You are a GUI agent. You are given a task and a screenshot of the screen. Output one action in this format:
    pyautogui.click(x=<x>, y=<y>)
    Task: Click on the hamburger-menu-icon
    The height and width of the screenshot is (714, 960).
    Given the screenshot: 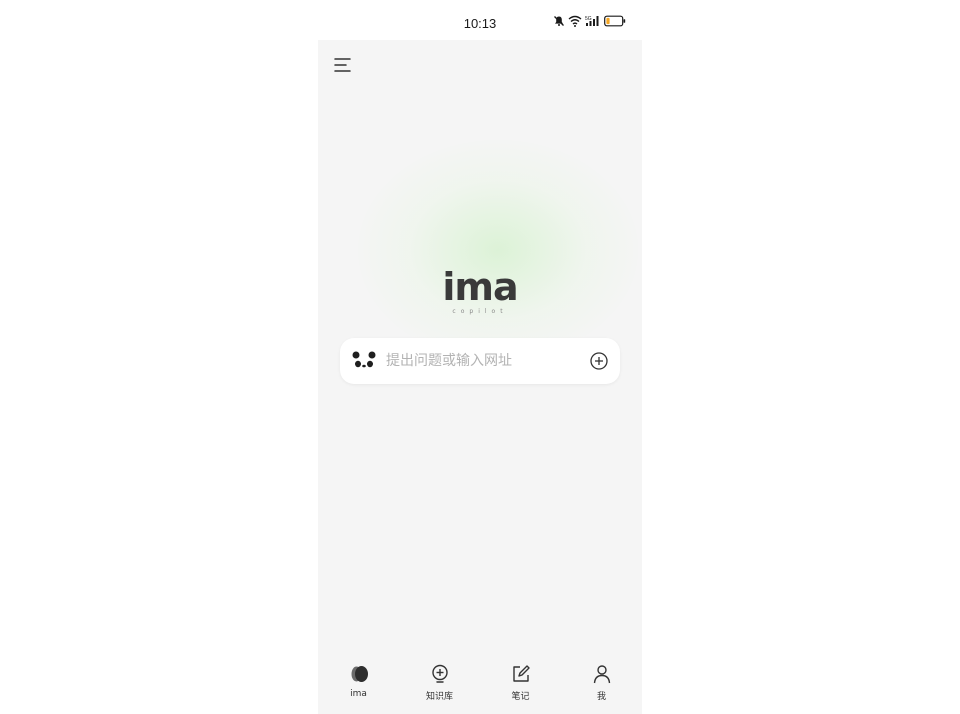 What is the action you would take?
    pyautogui.click(x=343, y=65)
    